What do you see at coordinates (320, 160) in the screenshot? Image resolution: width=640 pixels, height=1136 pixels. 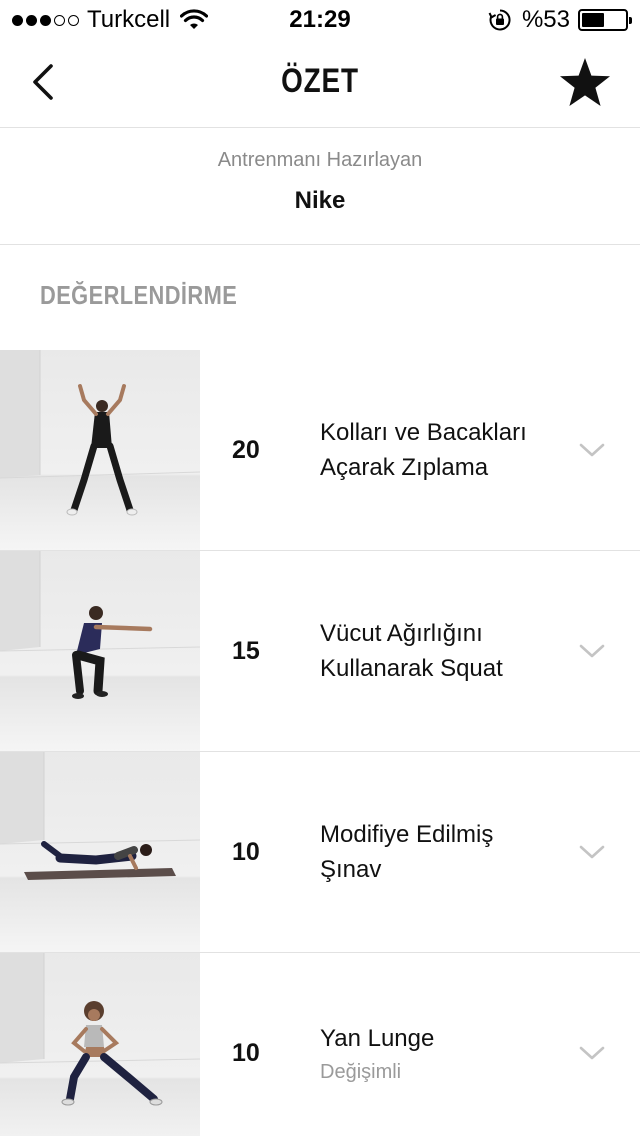 I see `author-label: Antrenmanı Hazırlayan` at bounding box center [320, 160].